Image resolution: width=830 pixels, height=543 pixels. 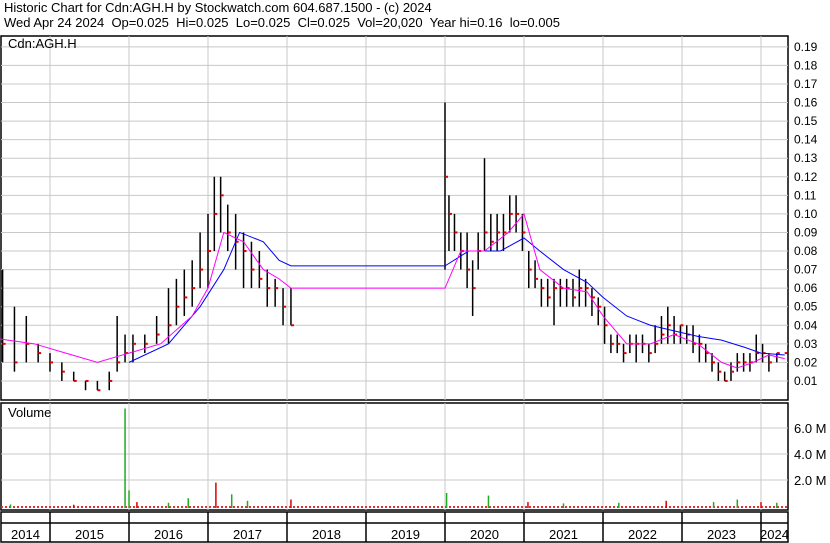 What do you see at coordinates (806, 288) in the screenshot?
I see `price-tick-label: 0.06` at bounding box center [806, 288].